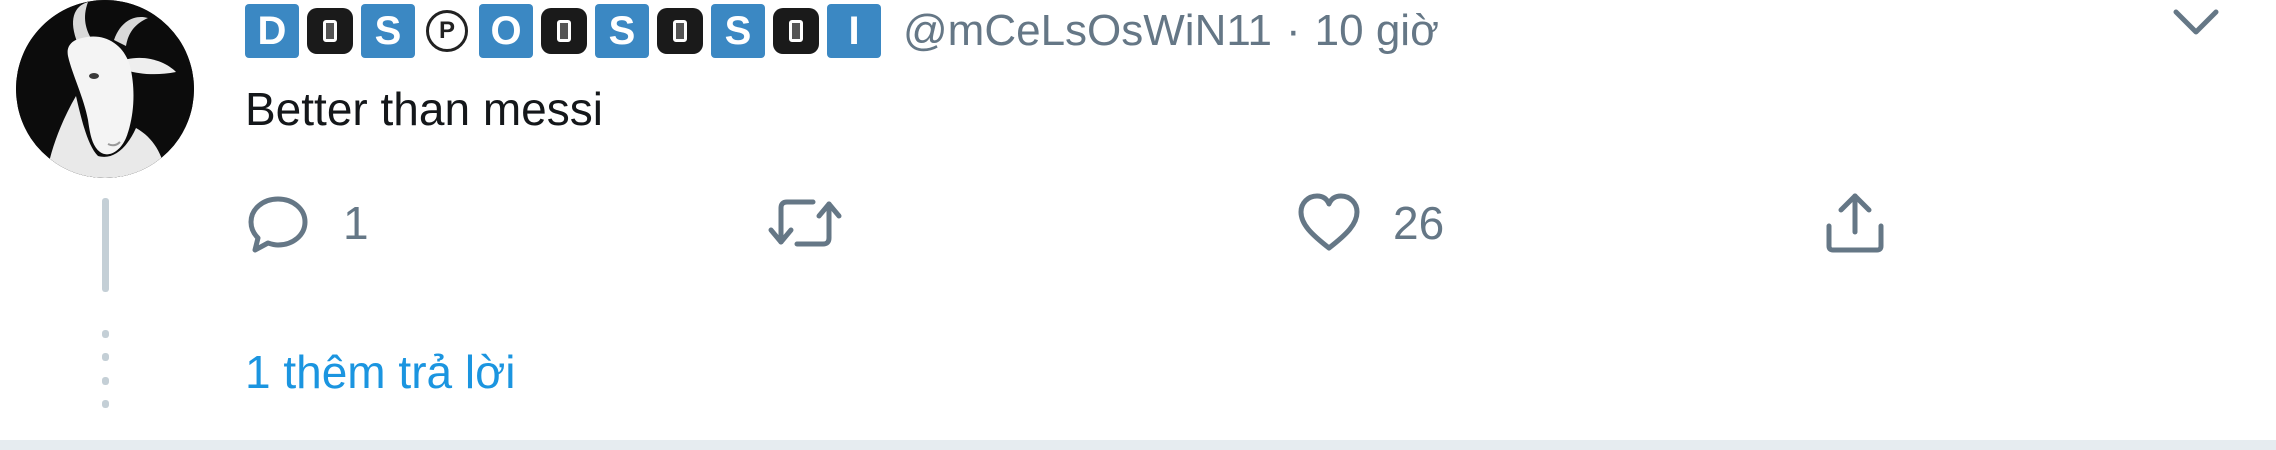 Image resolution: width=2276 pixels, height=450 pixels. I want to click on goat-avatar-icon, so click(105, 89).